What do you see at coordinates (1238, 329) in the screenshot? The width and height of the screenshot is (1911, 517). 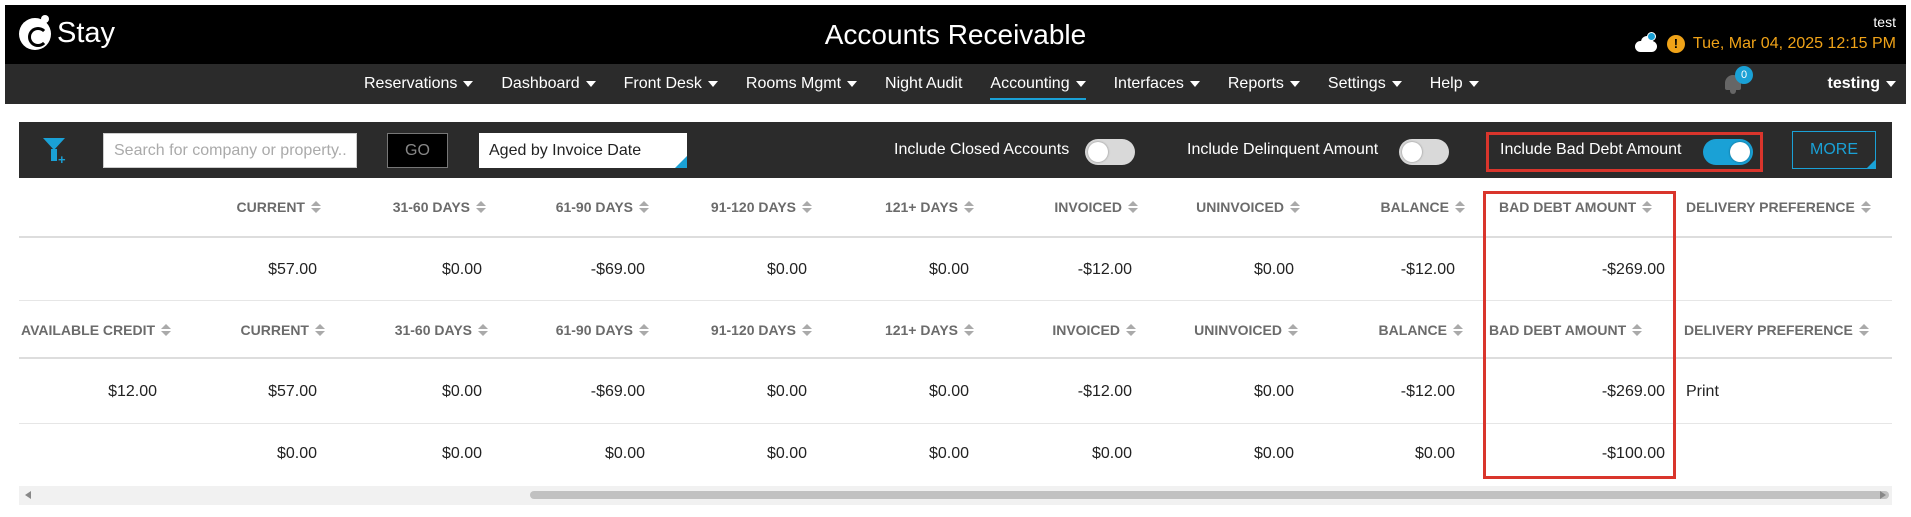 I see `column-header-label: UNINVOICED` at bounding box center [1238, 329].